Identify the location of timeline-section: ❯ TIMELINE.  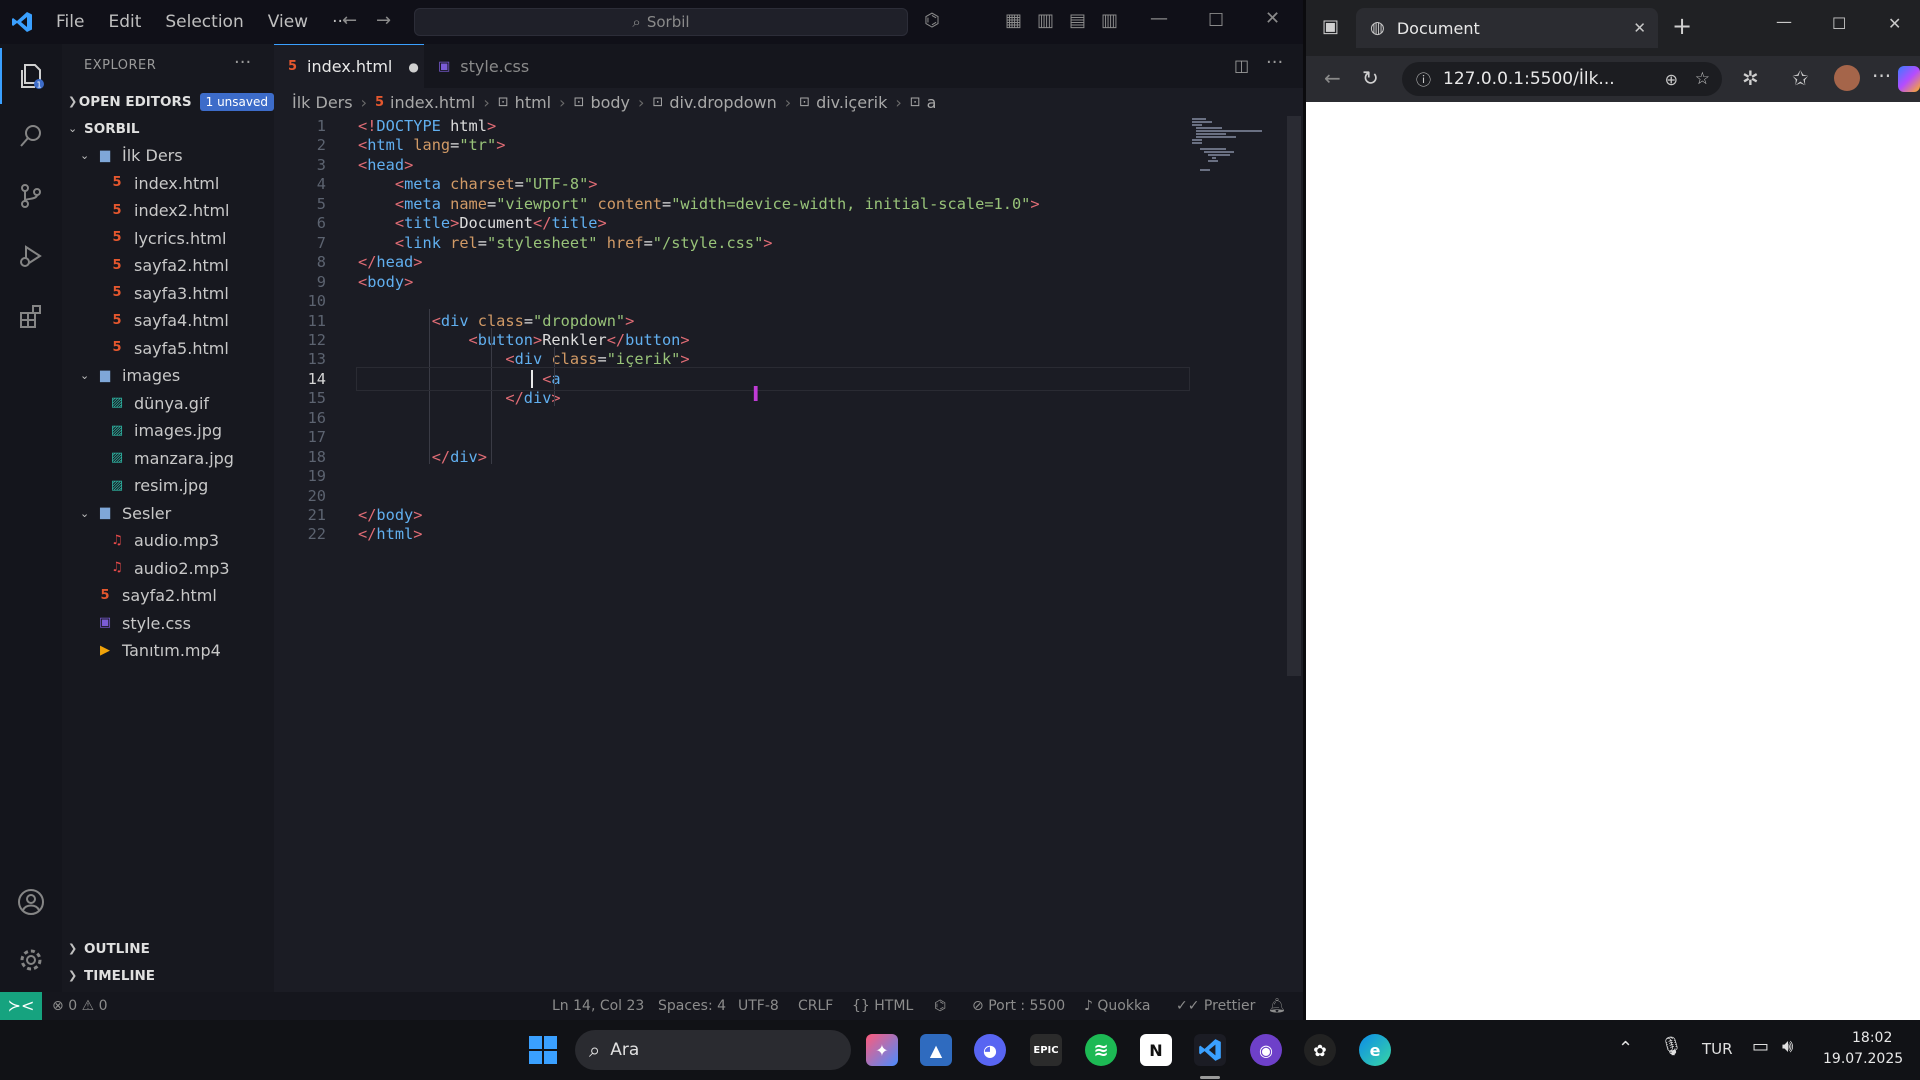
(168, 975).